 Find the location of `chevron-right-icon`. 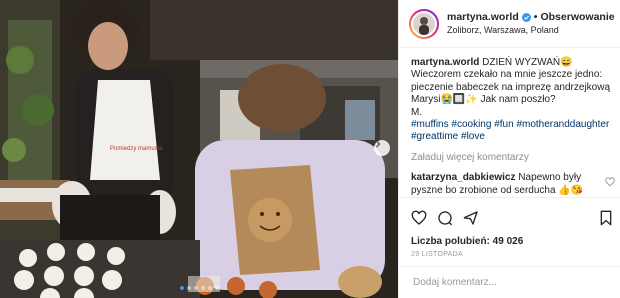

chevron-right-icon is located at coordinates (378, 144).